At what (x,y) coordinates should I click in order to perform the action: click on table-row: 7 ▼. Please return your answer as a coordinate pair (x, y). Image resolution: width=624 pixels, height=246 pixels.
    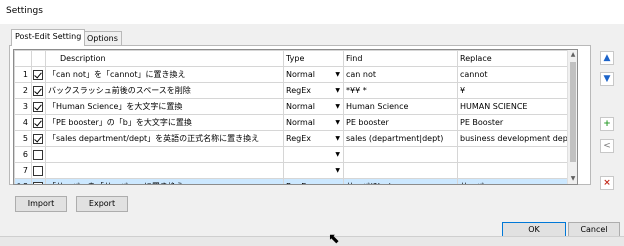
    Looking at the image, I should click on (295, 170).